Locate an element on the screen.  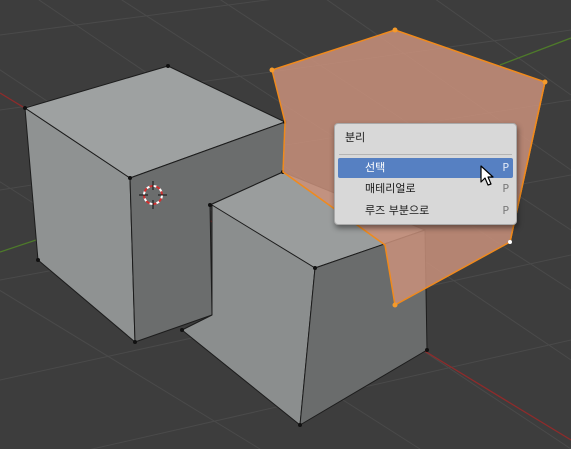
menu-item-label: 루즈 부분으로 is located at coordinates (397, 210).